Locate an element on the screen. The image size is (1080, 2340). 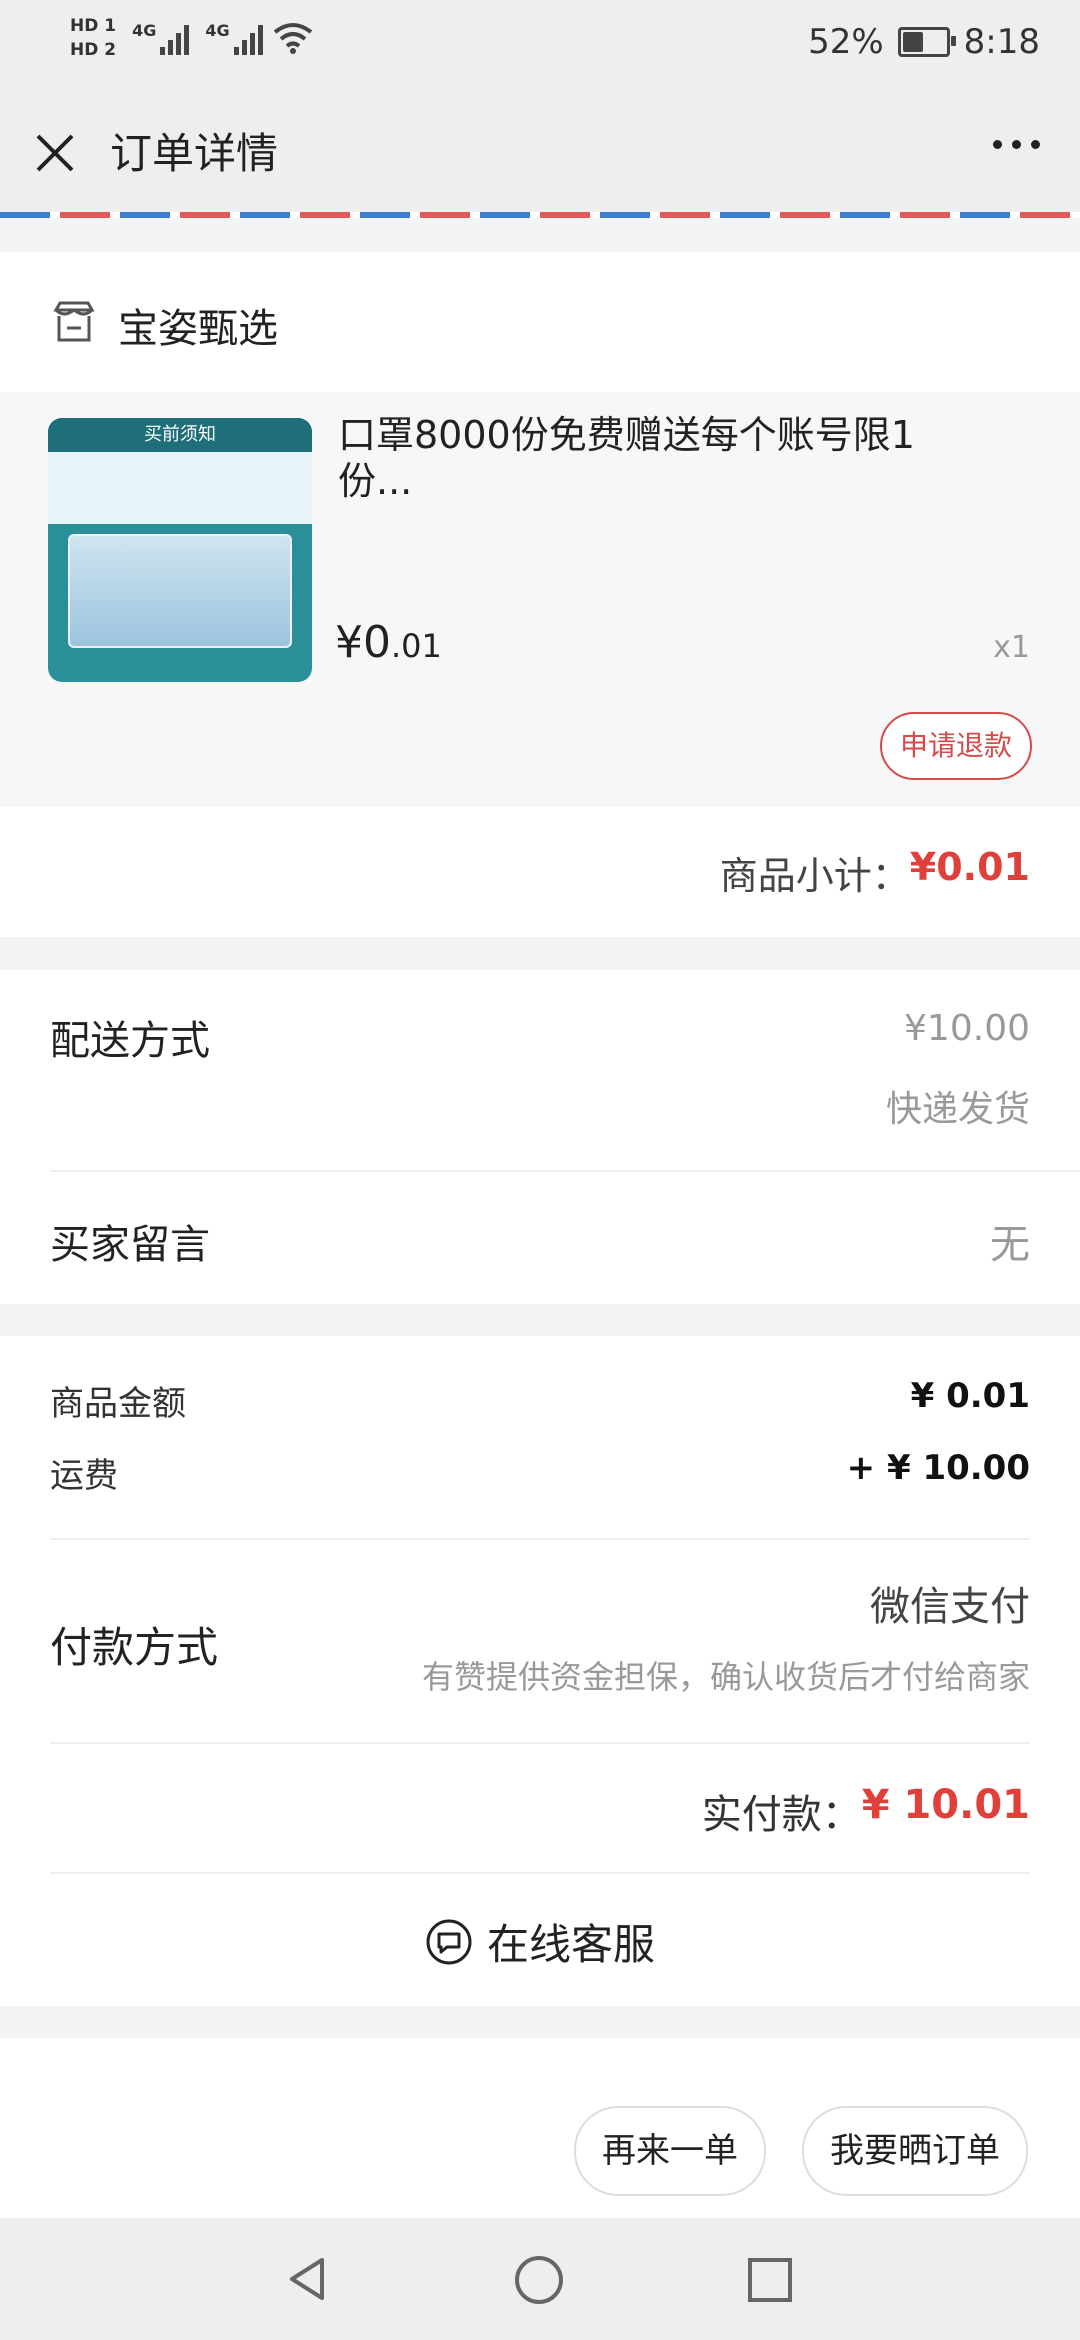
chat-bubble-icon is located at coordinates (449, 1941).